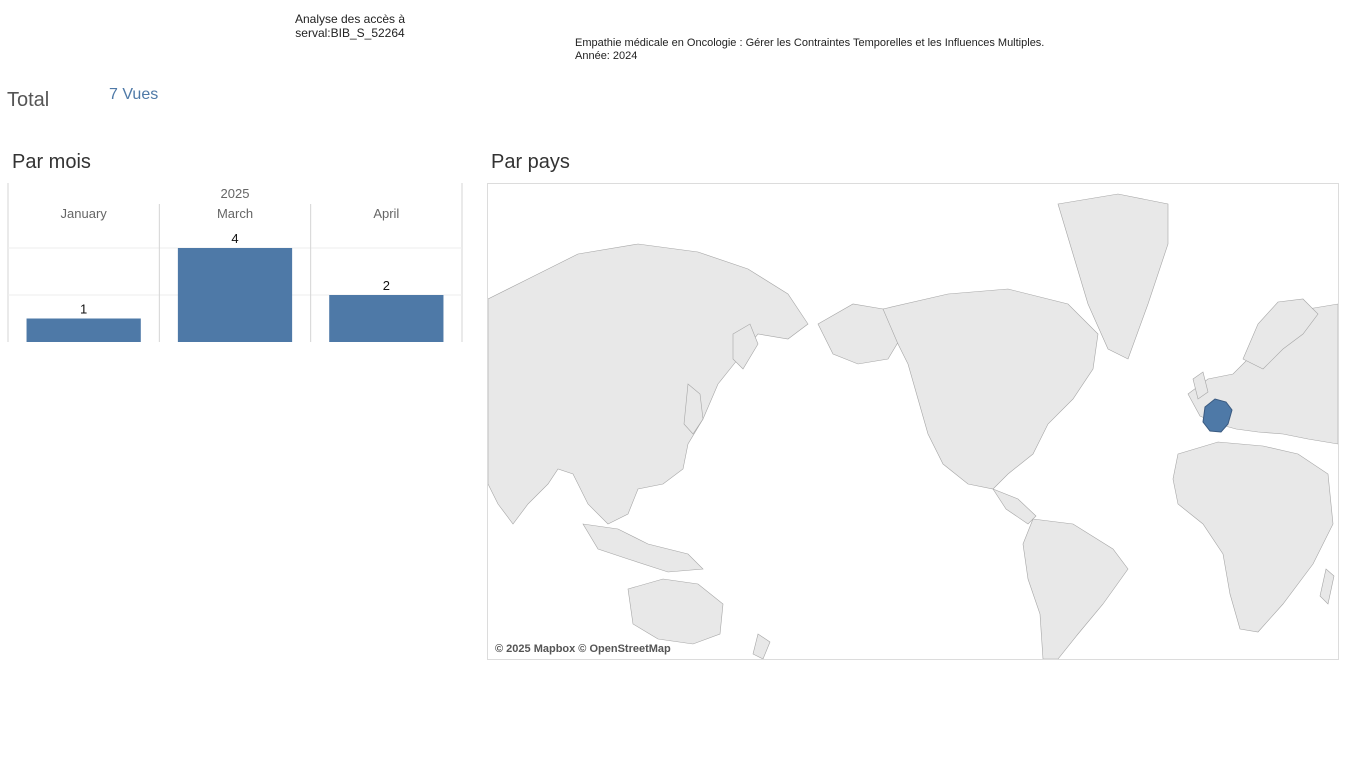  Describe the element at coordinates (990, 389) in the screenshot. I see `map-land-north-america` at that location.